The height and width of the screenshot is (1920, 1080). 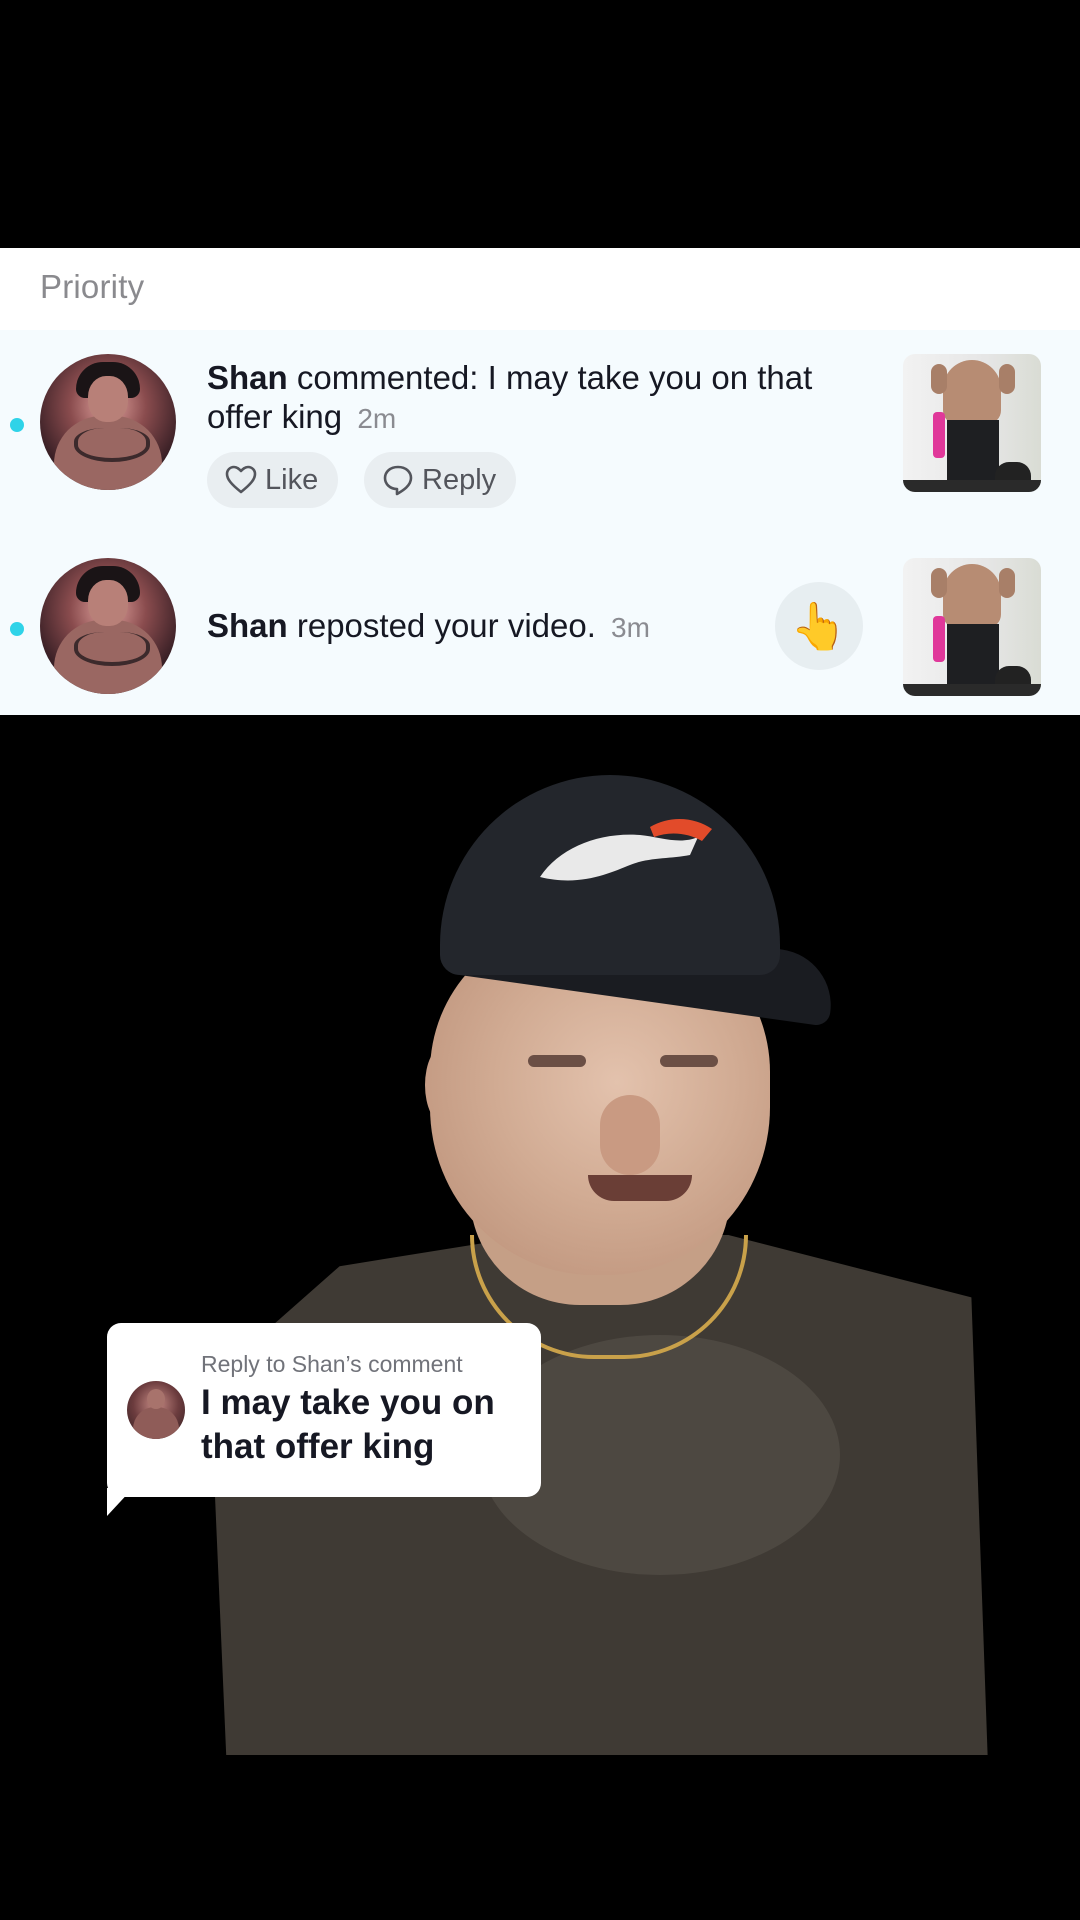 What do you see at coordinates (241, 479) in the screenshot?
I see `heart-icon` at bounding box center [241, 479].